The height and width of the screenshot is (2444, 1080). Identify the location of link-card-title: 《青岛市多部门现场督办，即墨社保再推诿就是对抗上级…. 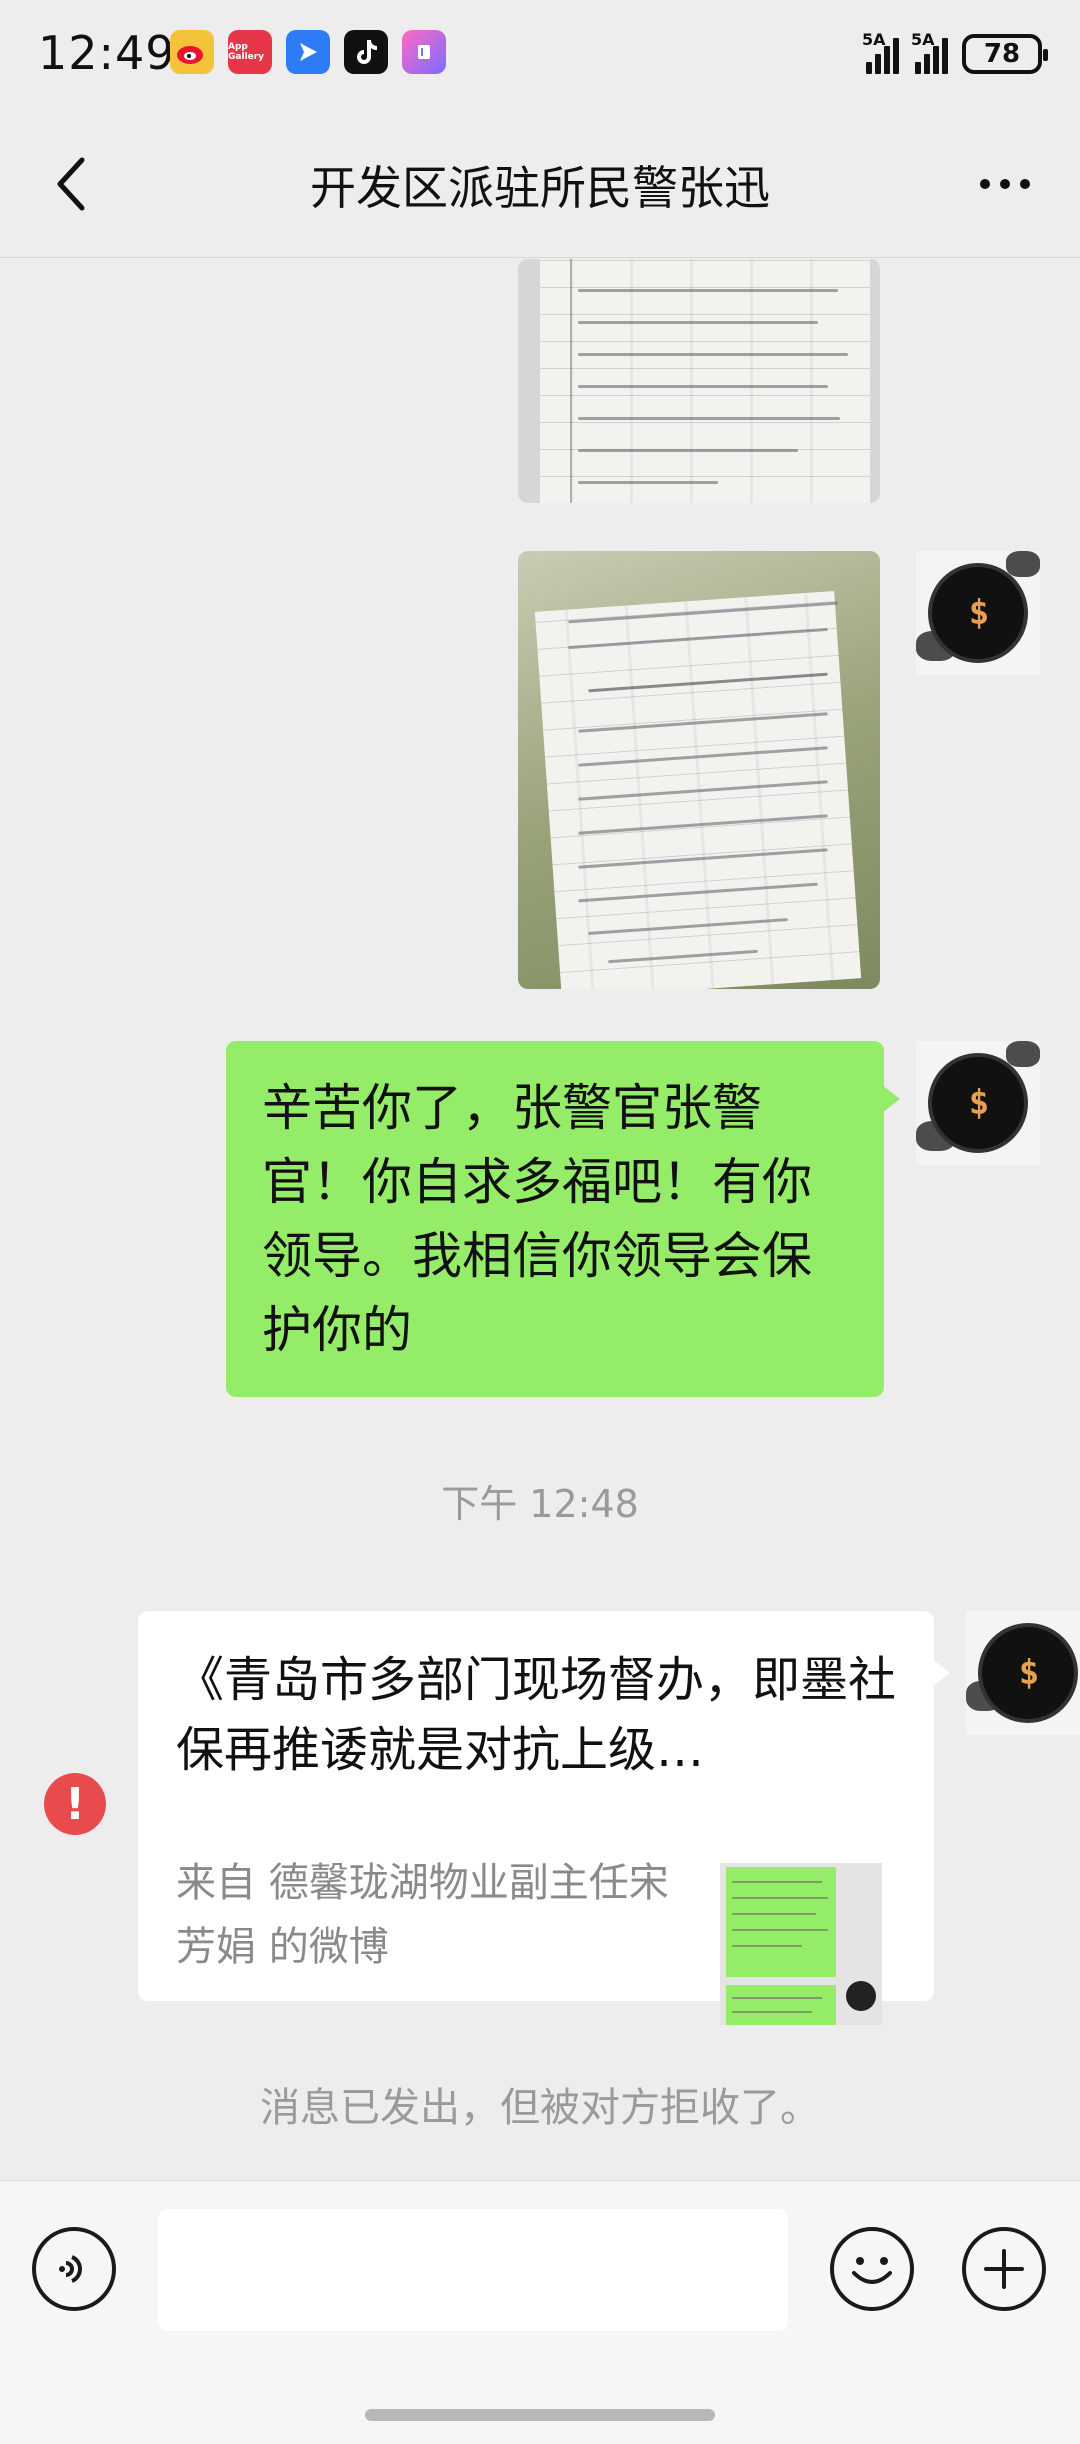
(536, 1715).